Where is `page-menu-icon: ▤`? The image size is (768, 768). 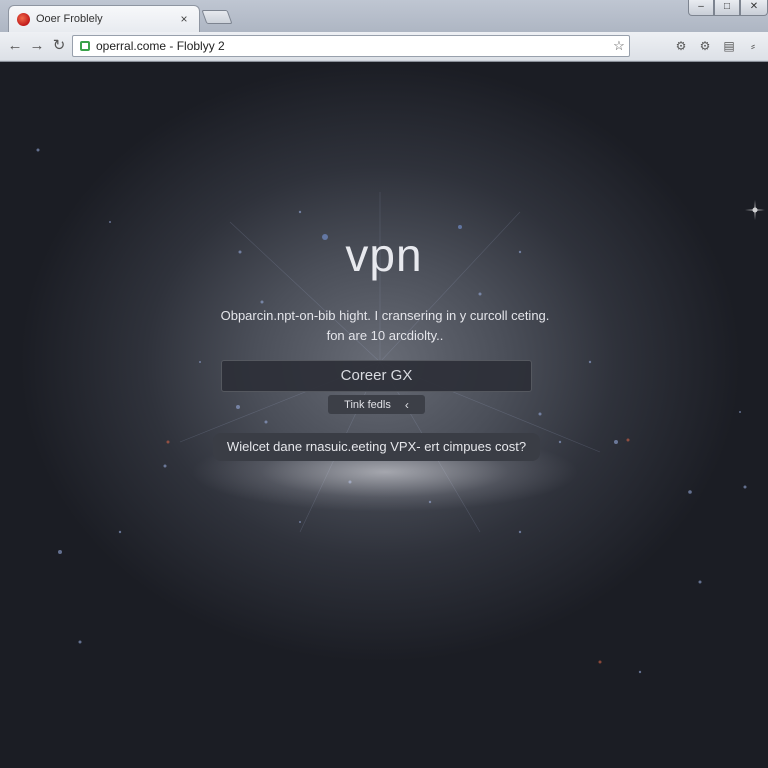
page-menu-icon: ▤ is located at coordinates (729, 46).